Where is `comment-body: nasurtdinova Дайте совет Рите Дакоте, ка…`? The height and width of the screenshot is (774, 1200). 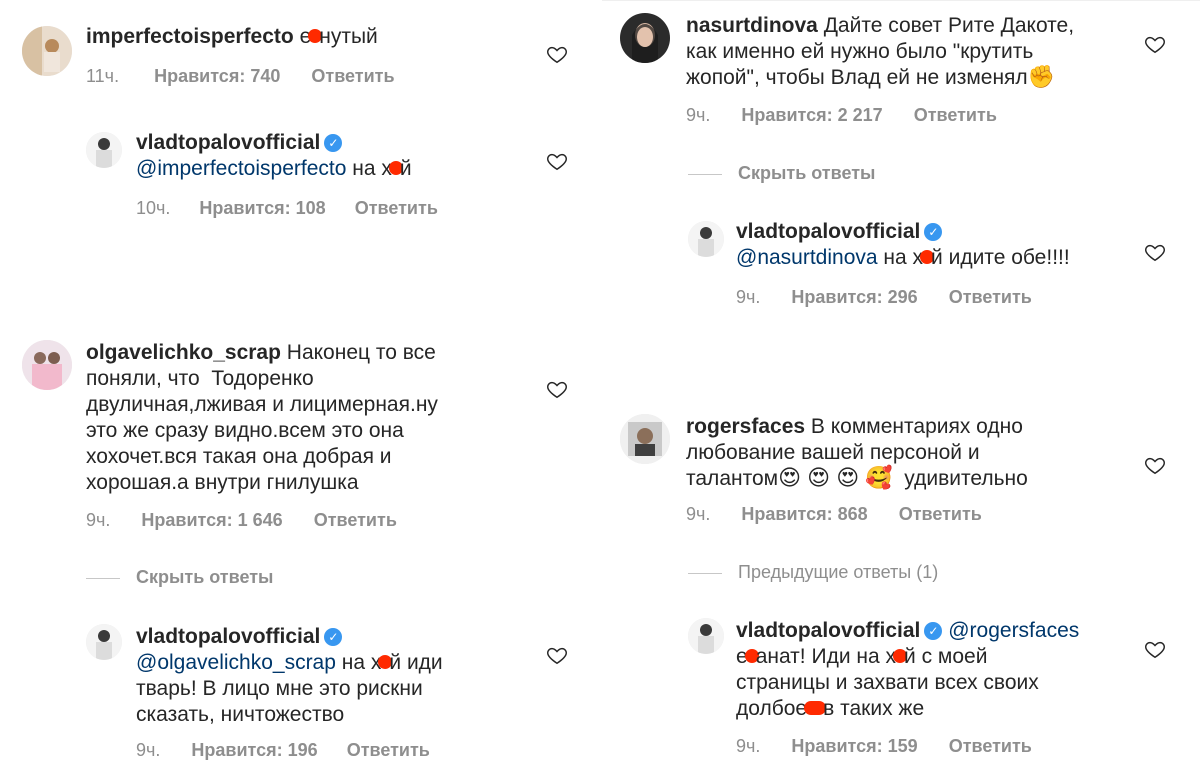
comment-body: nasurtdinova Дайте совет Рите Дакоте, ка… is located at coordinates (880, 52).